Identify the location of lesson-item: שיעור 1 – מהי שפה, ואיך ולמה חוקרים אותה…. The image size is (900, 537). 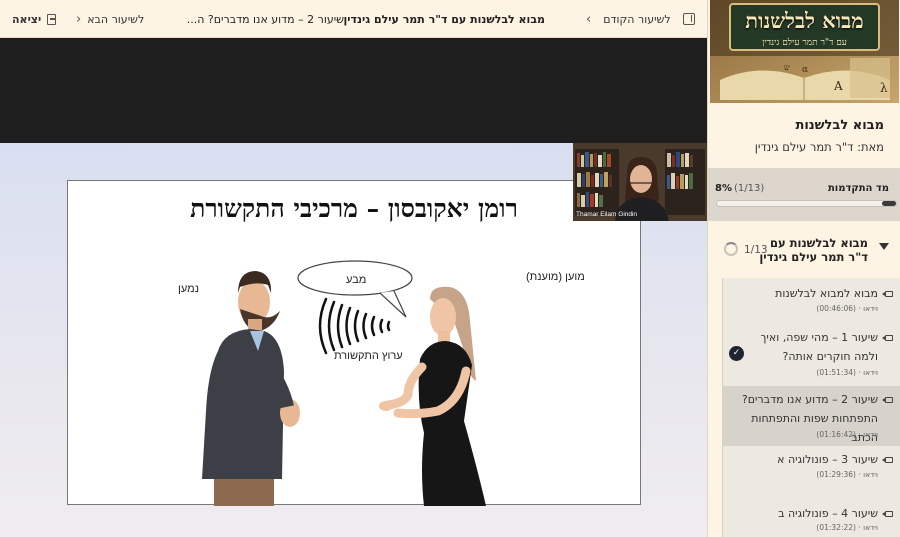
(811, 355).